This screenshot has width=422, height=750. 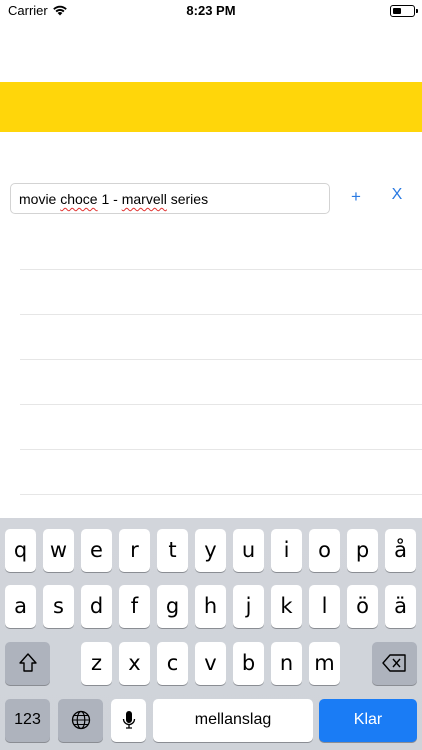 What do you see at coordinates (362, 550) in the screenshot?
I see `key-p: p` at bounding box center [362, 550].